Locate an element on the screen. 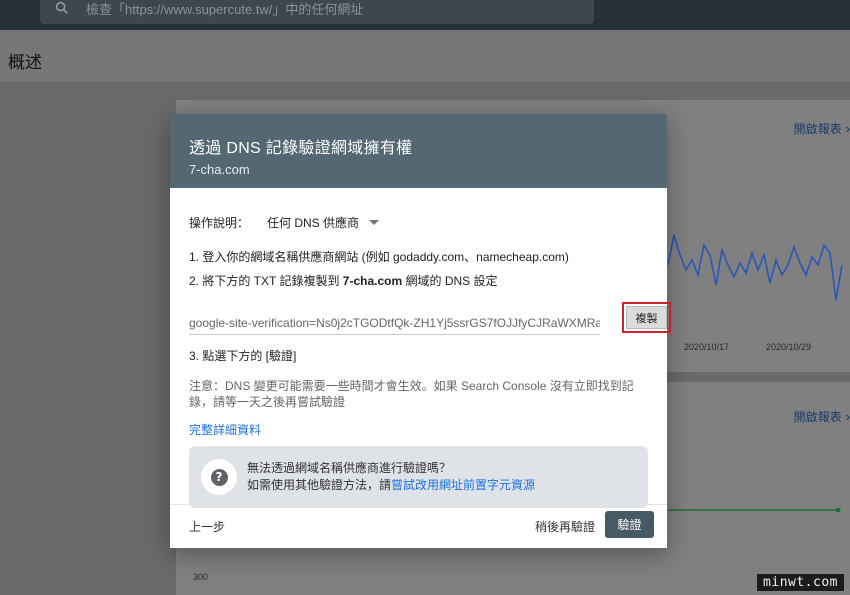  watermark: minwt.com is located at coordinates (800, 582).